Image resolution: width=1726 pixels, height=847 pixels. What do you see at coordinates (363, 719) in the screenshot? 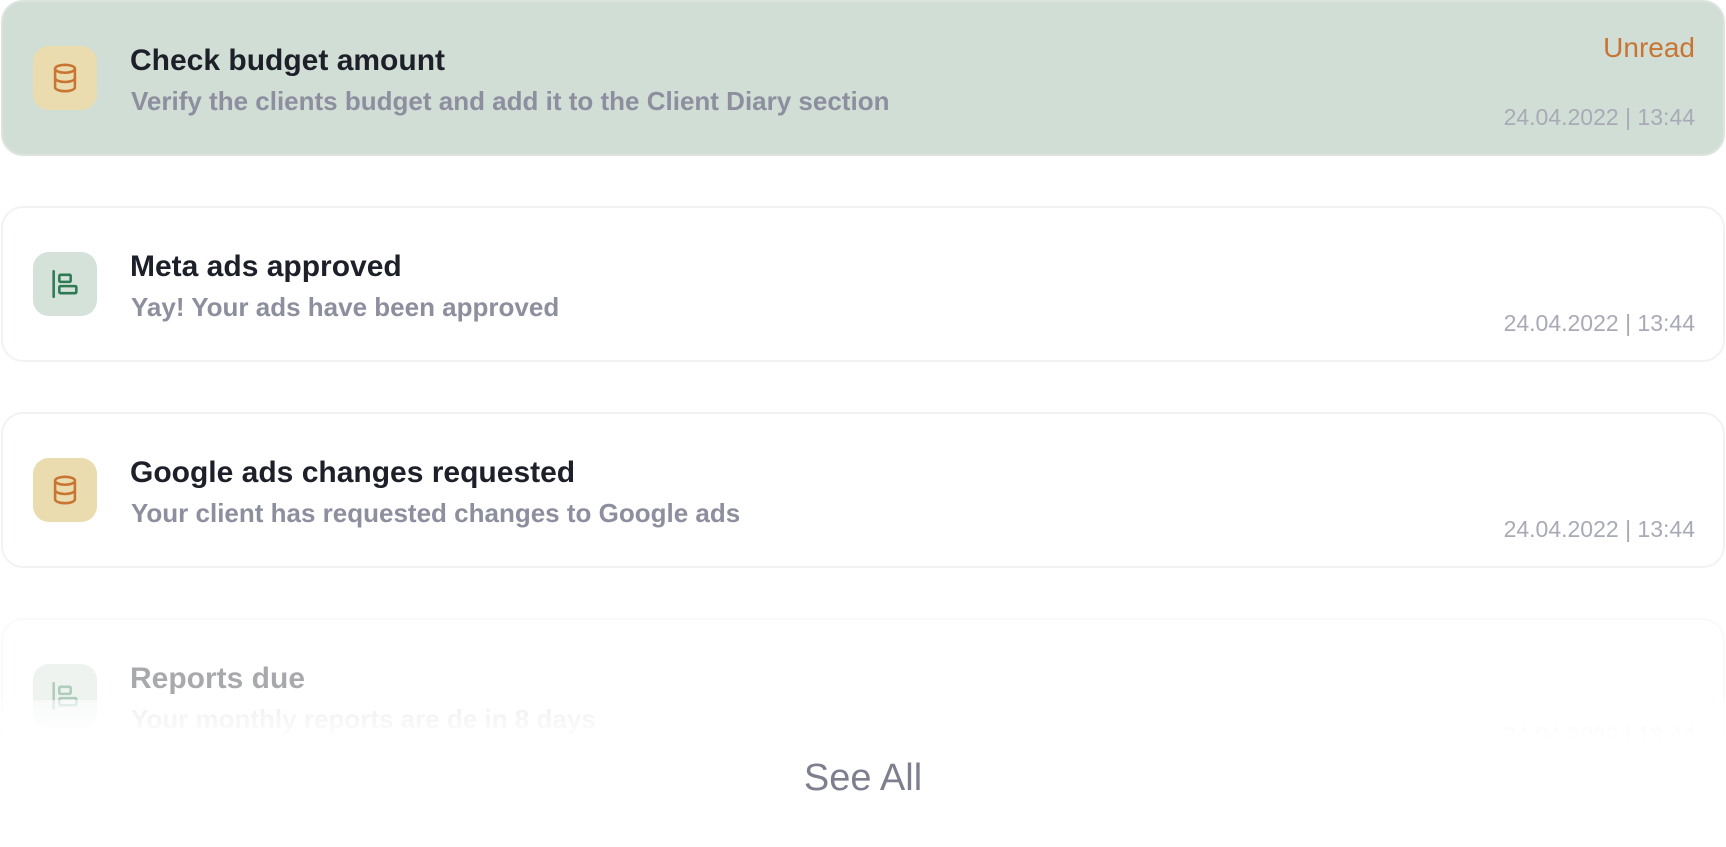
I see `notification-subtitle: Your monthly reports are de in 8 days` at bounding box center [363, 719].